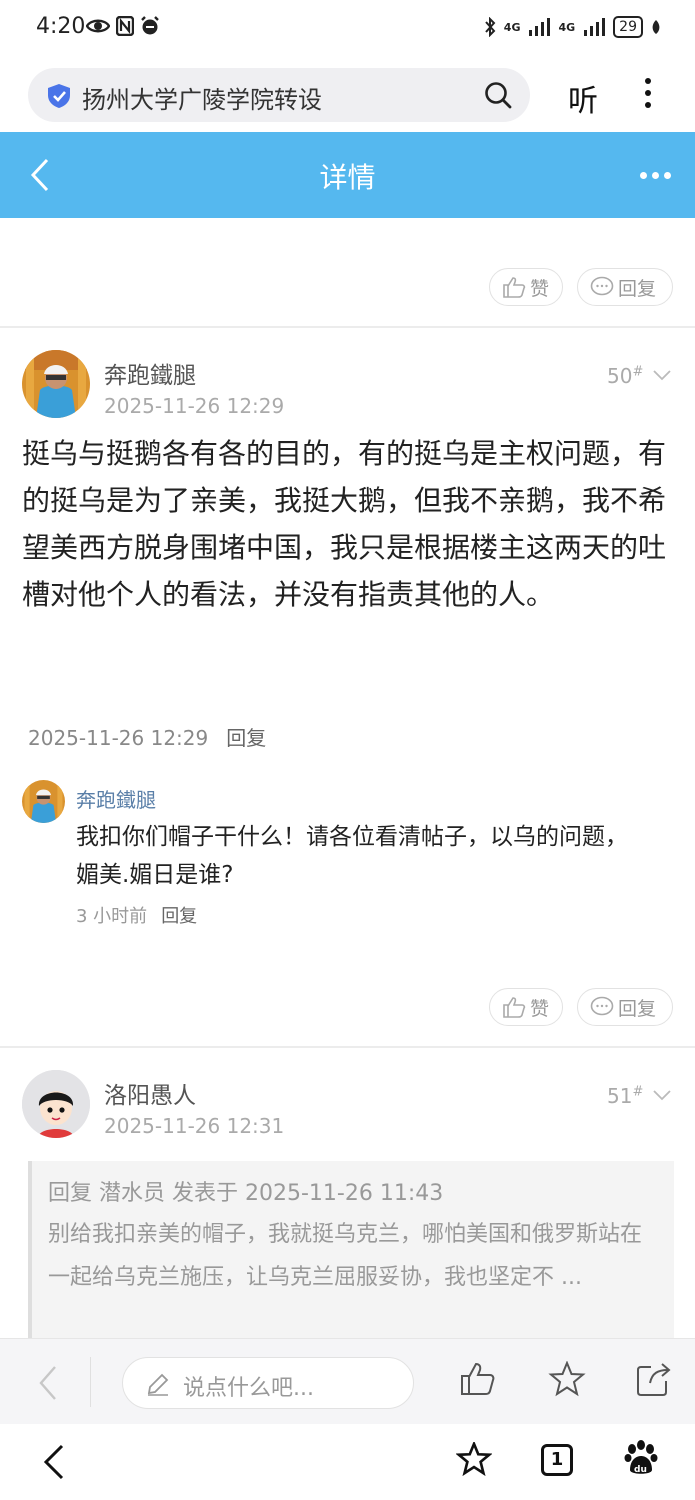  I want to click on search-icon, so click(498, 95).